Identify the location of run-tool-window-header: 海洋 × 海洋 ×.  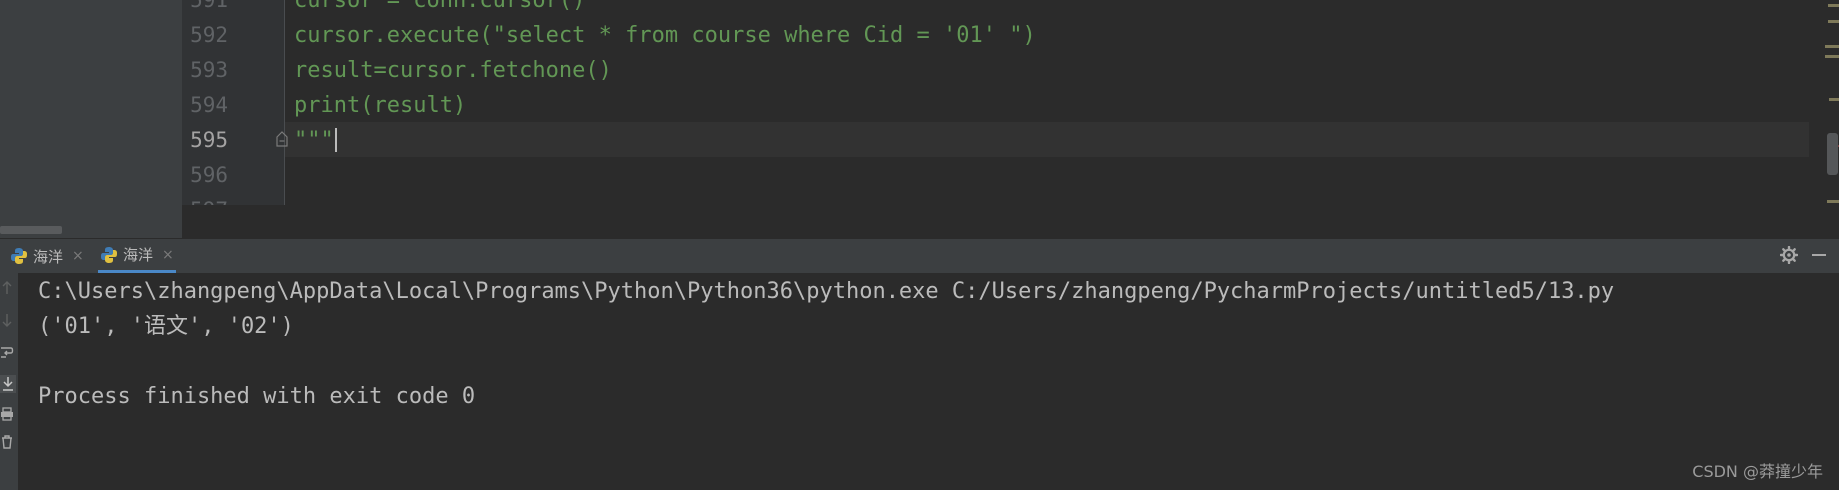
(919, 255).